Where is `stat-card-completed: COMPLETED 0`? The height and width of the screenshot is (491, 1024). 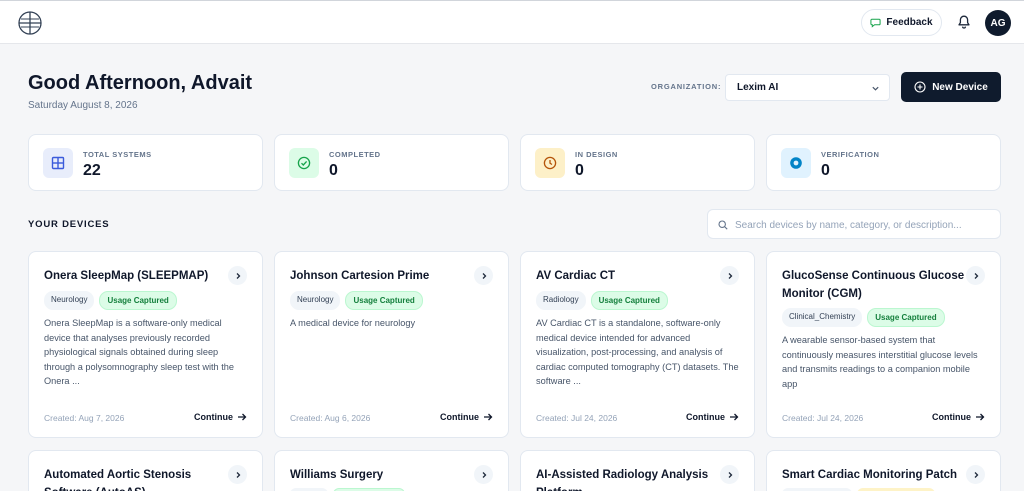 stat-card-completed: COMPLETED 0 is located at coordinates (391, 162).